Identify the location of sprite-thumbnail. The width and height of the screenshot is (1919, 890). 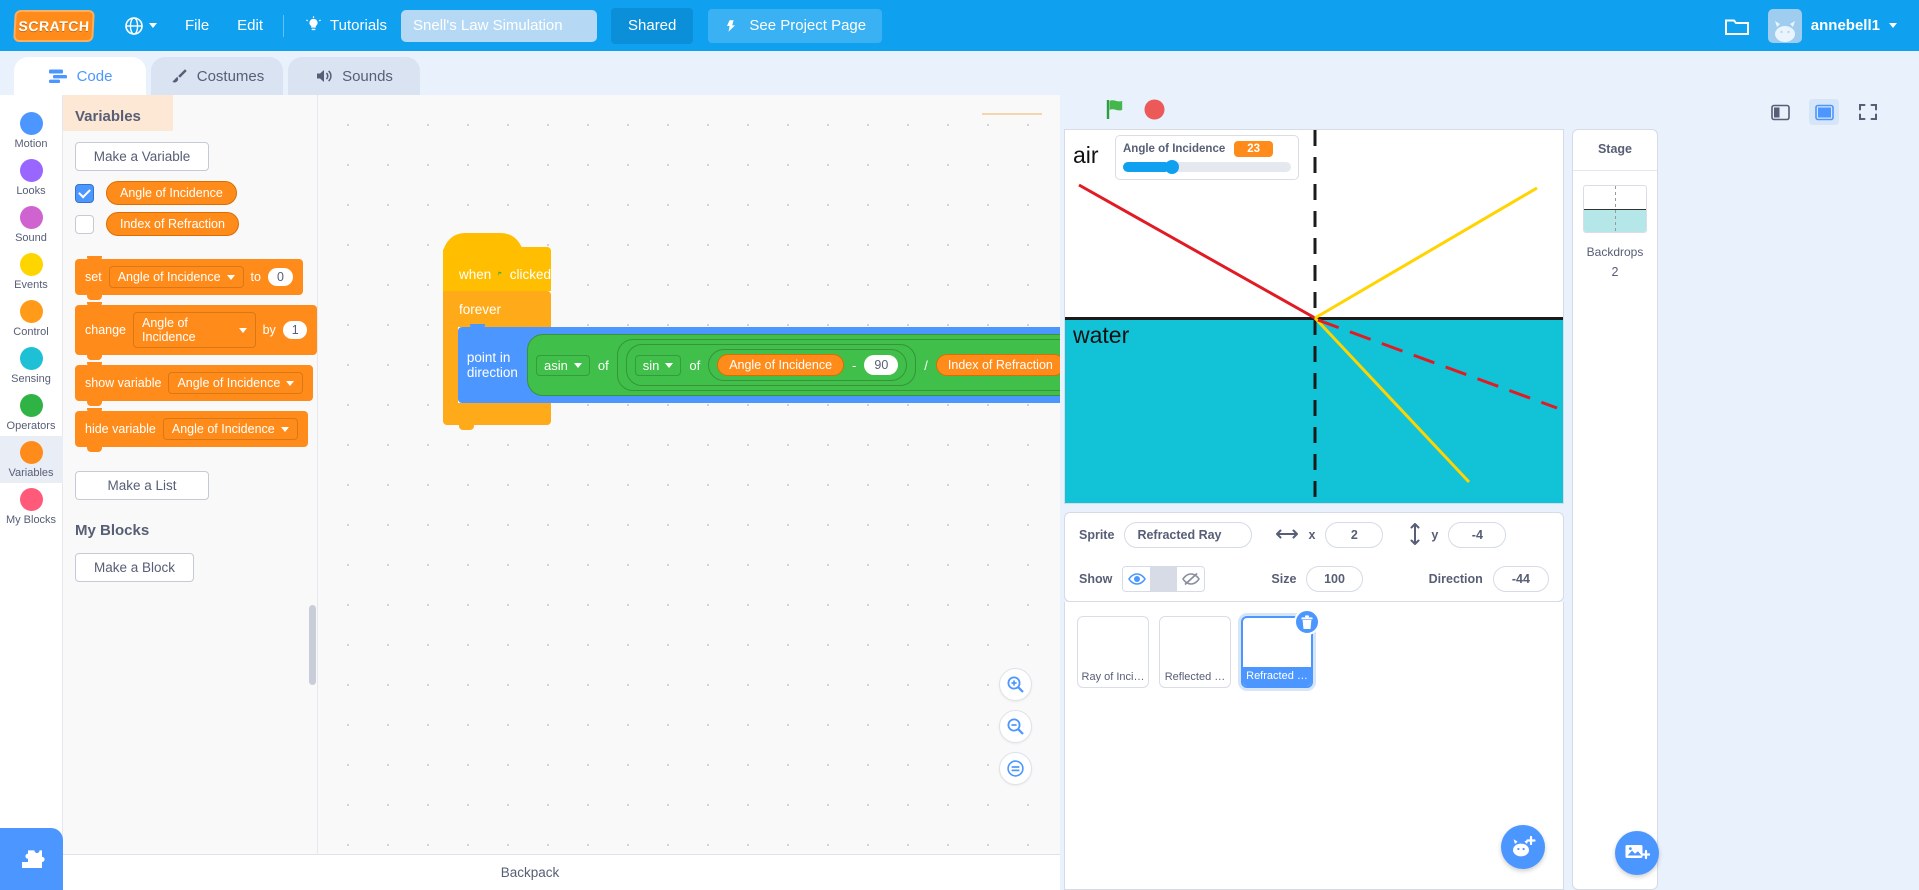
(1113, 642).